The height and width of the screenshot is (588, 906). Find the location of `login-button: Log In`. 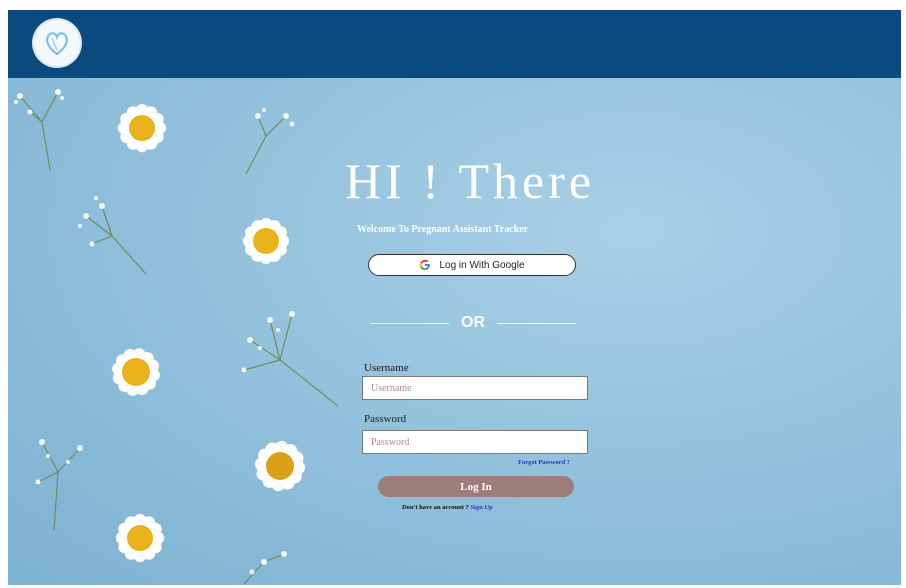

login-button: Log In is located at coordinates (476, 486).